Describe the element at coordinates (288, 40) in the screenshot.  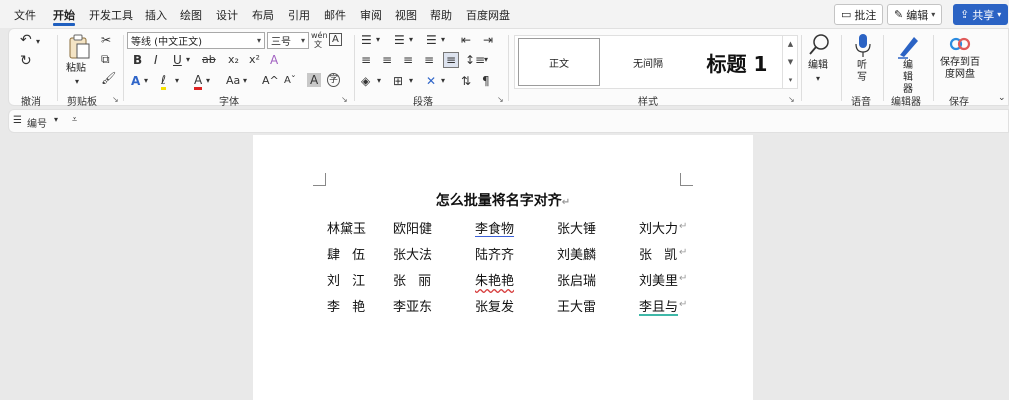
I see `font-size-combo: 三号 ▾` at that location.